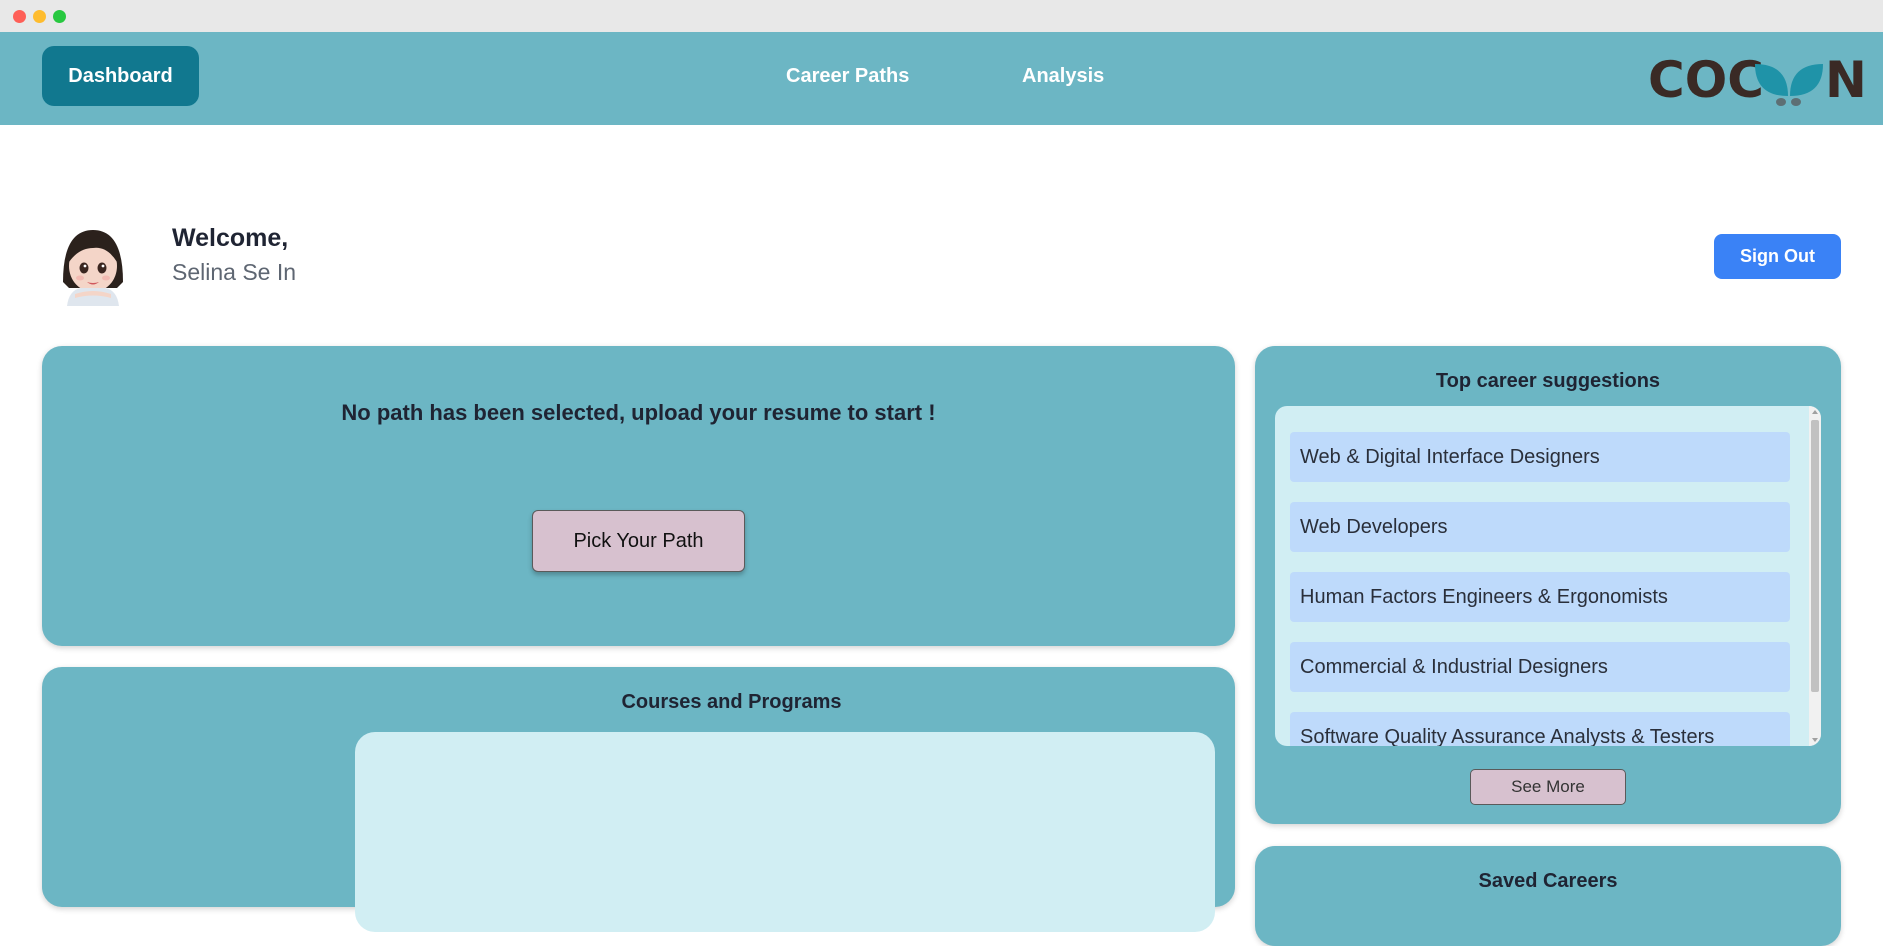 Image resolution: width=1883 pixels, height=946 pixels. I want to click on courses-list-panel, so click(785, 832).